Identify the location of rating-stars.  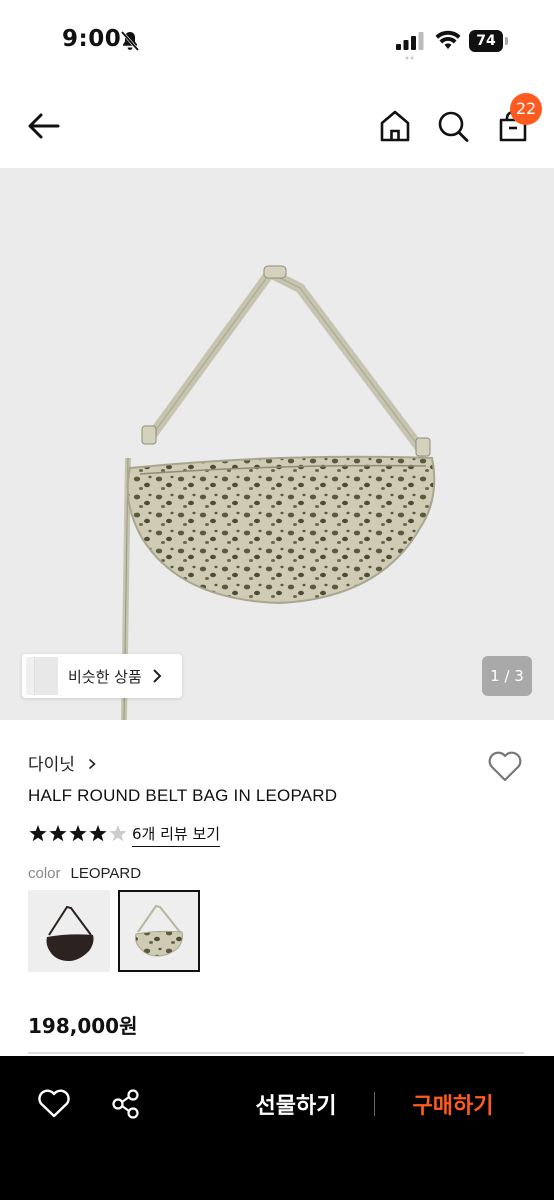
(78, 833).